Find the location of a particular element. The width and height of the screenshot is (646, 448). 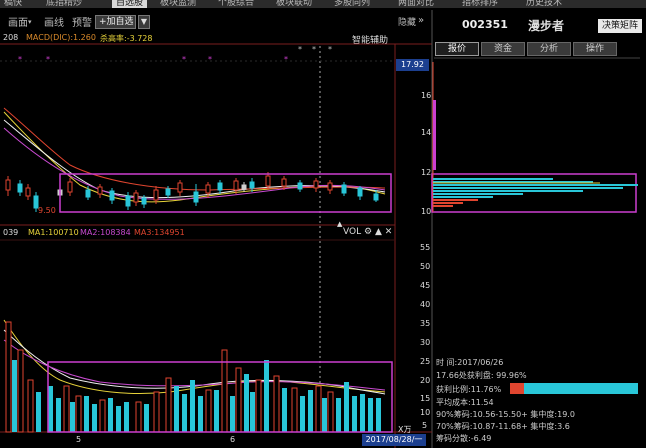

volume-tools: VOL ⚙ ▲ ✕ is located at coordinates (367, 232).